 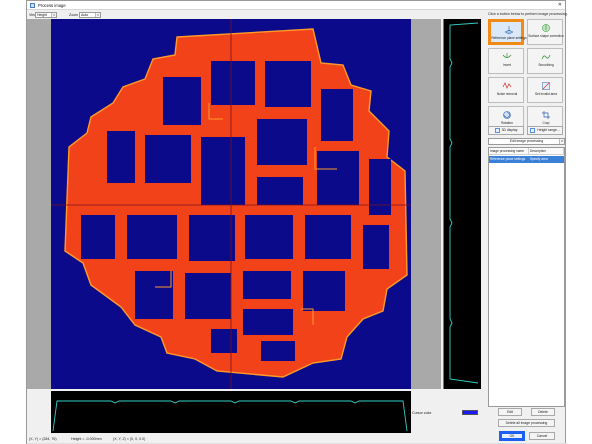 What do you see at coordinates (129, 439) in the screenshot?
I see `status-coordinates: (X, Y, Z) = (0, 0, 0.0)` at bounding box center [129, 439].